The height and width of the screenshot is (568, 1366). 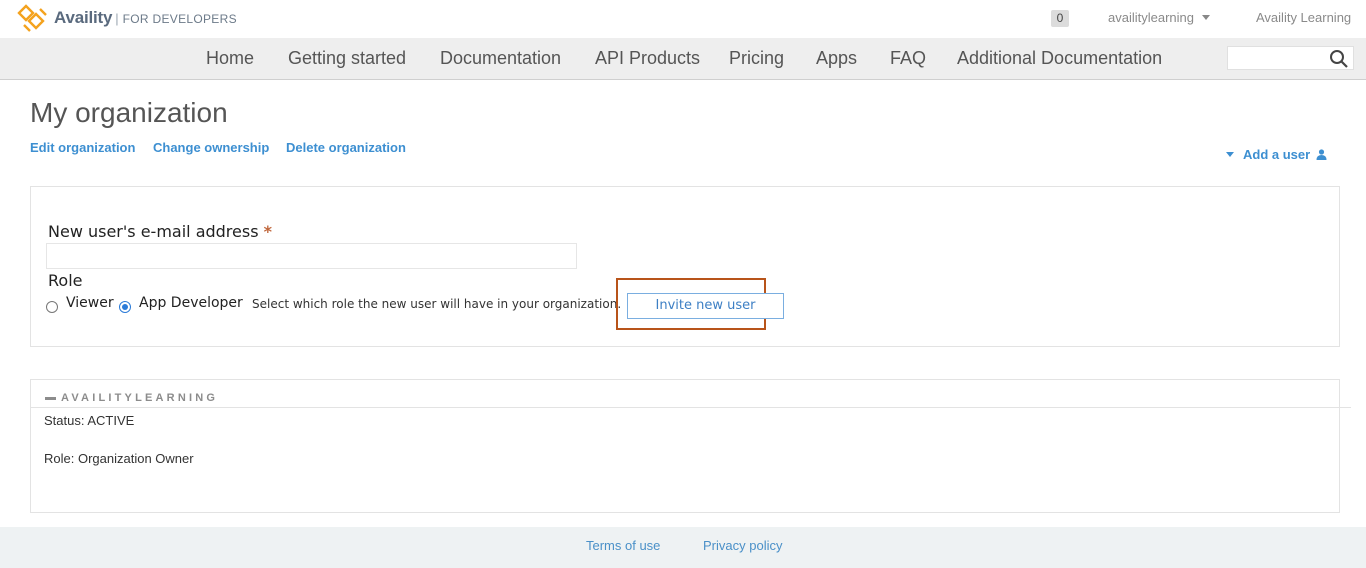 I want to click on change-ownership-link: Change ownership, so click(x=211, y=147).